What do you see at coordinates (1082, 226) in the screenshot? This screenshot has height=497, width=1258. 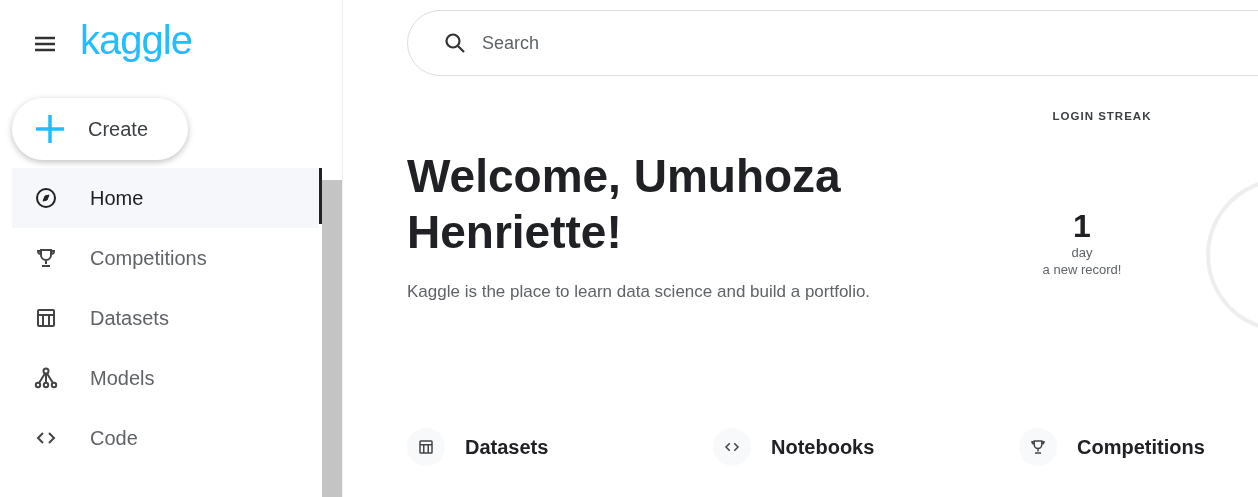 I see `streak-value: 1` at bounding box center [1082, 226].